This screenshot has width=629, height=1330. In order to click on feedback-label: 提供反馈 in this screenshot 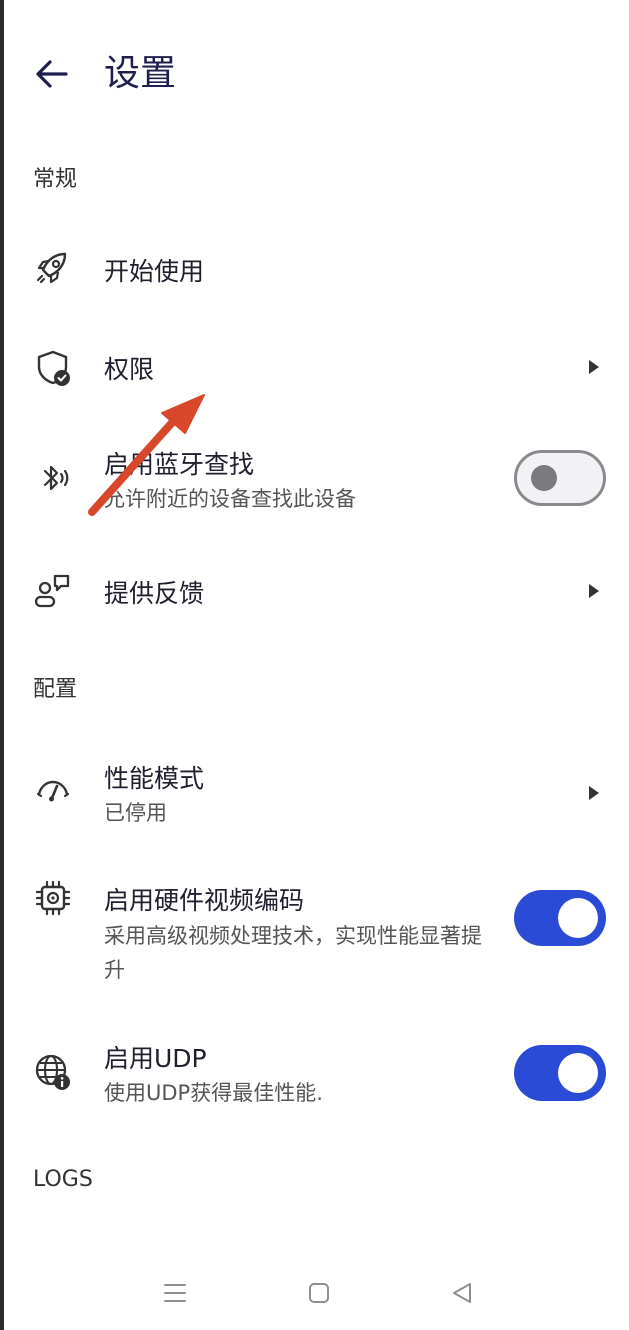, I will do `click(154, 593)`.